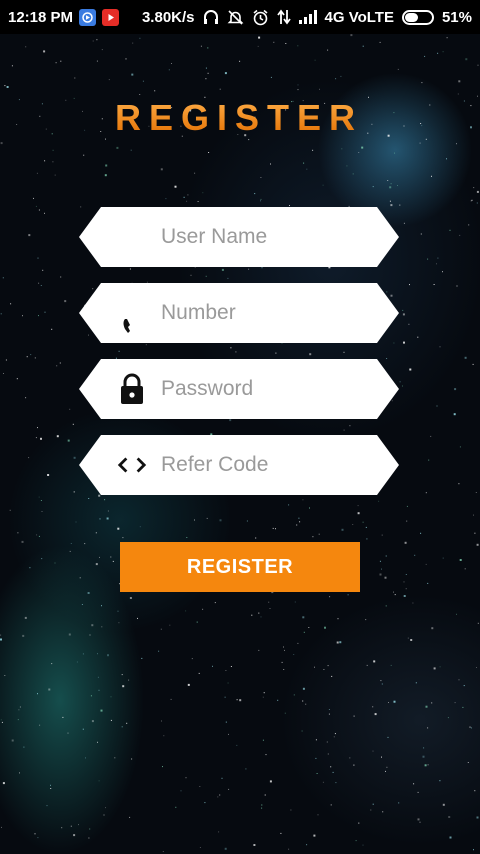 This screenshot has width=480, height=854. I want to click on password-input, so click(271, 389).